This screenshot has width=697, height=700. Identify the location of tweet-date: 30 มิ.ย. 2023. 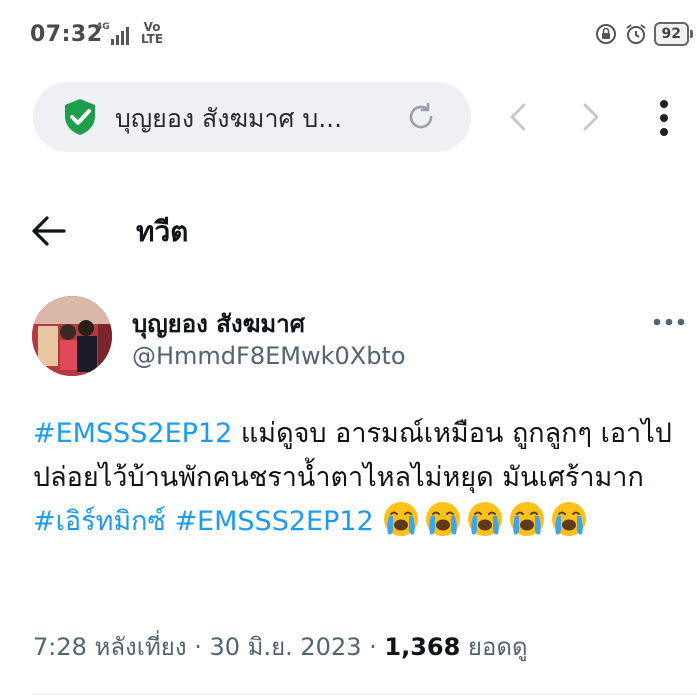
(285, 647).